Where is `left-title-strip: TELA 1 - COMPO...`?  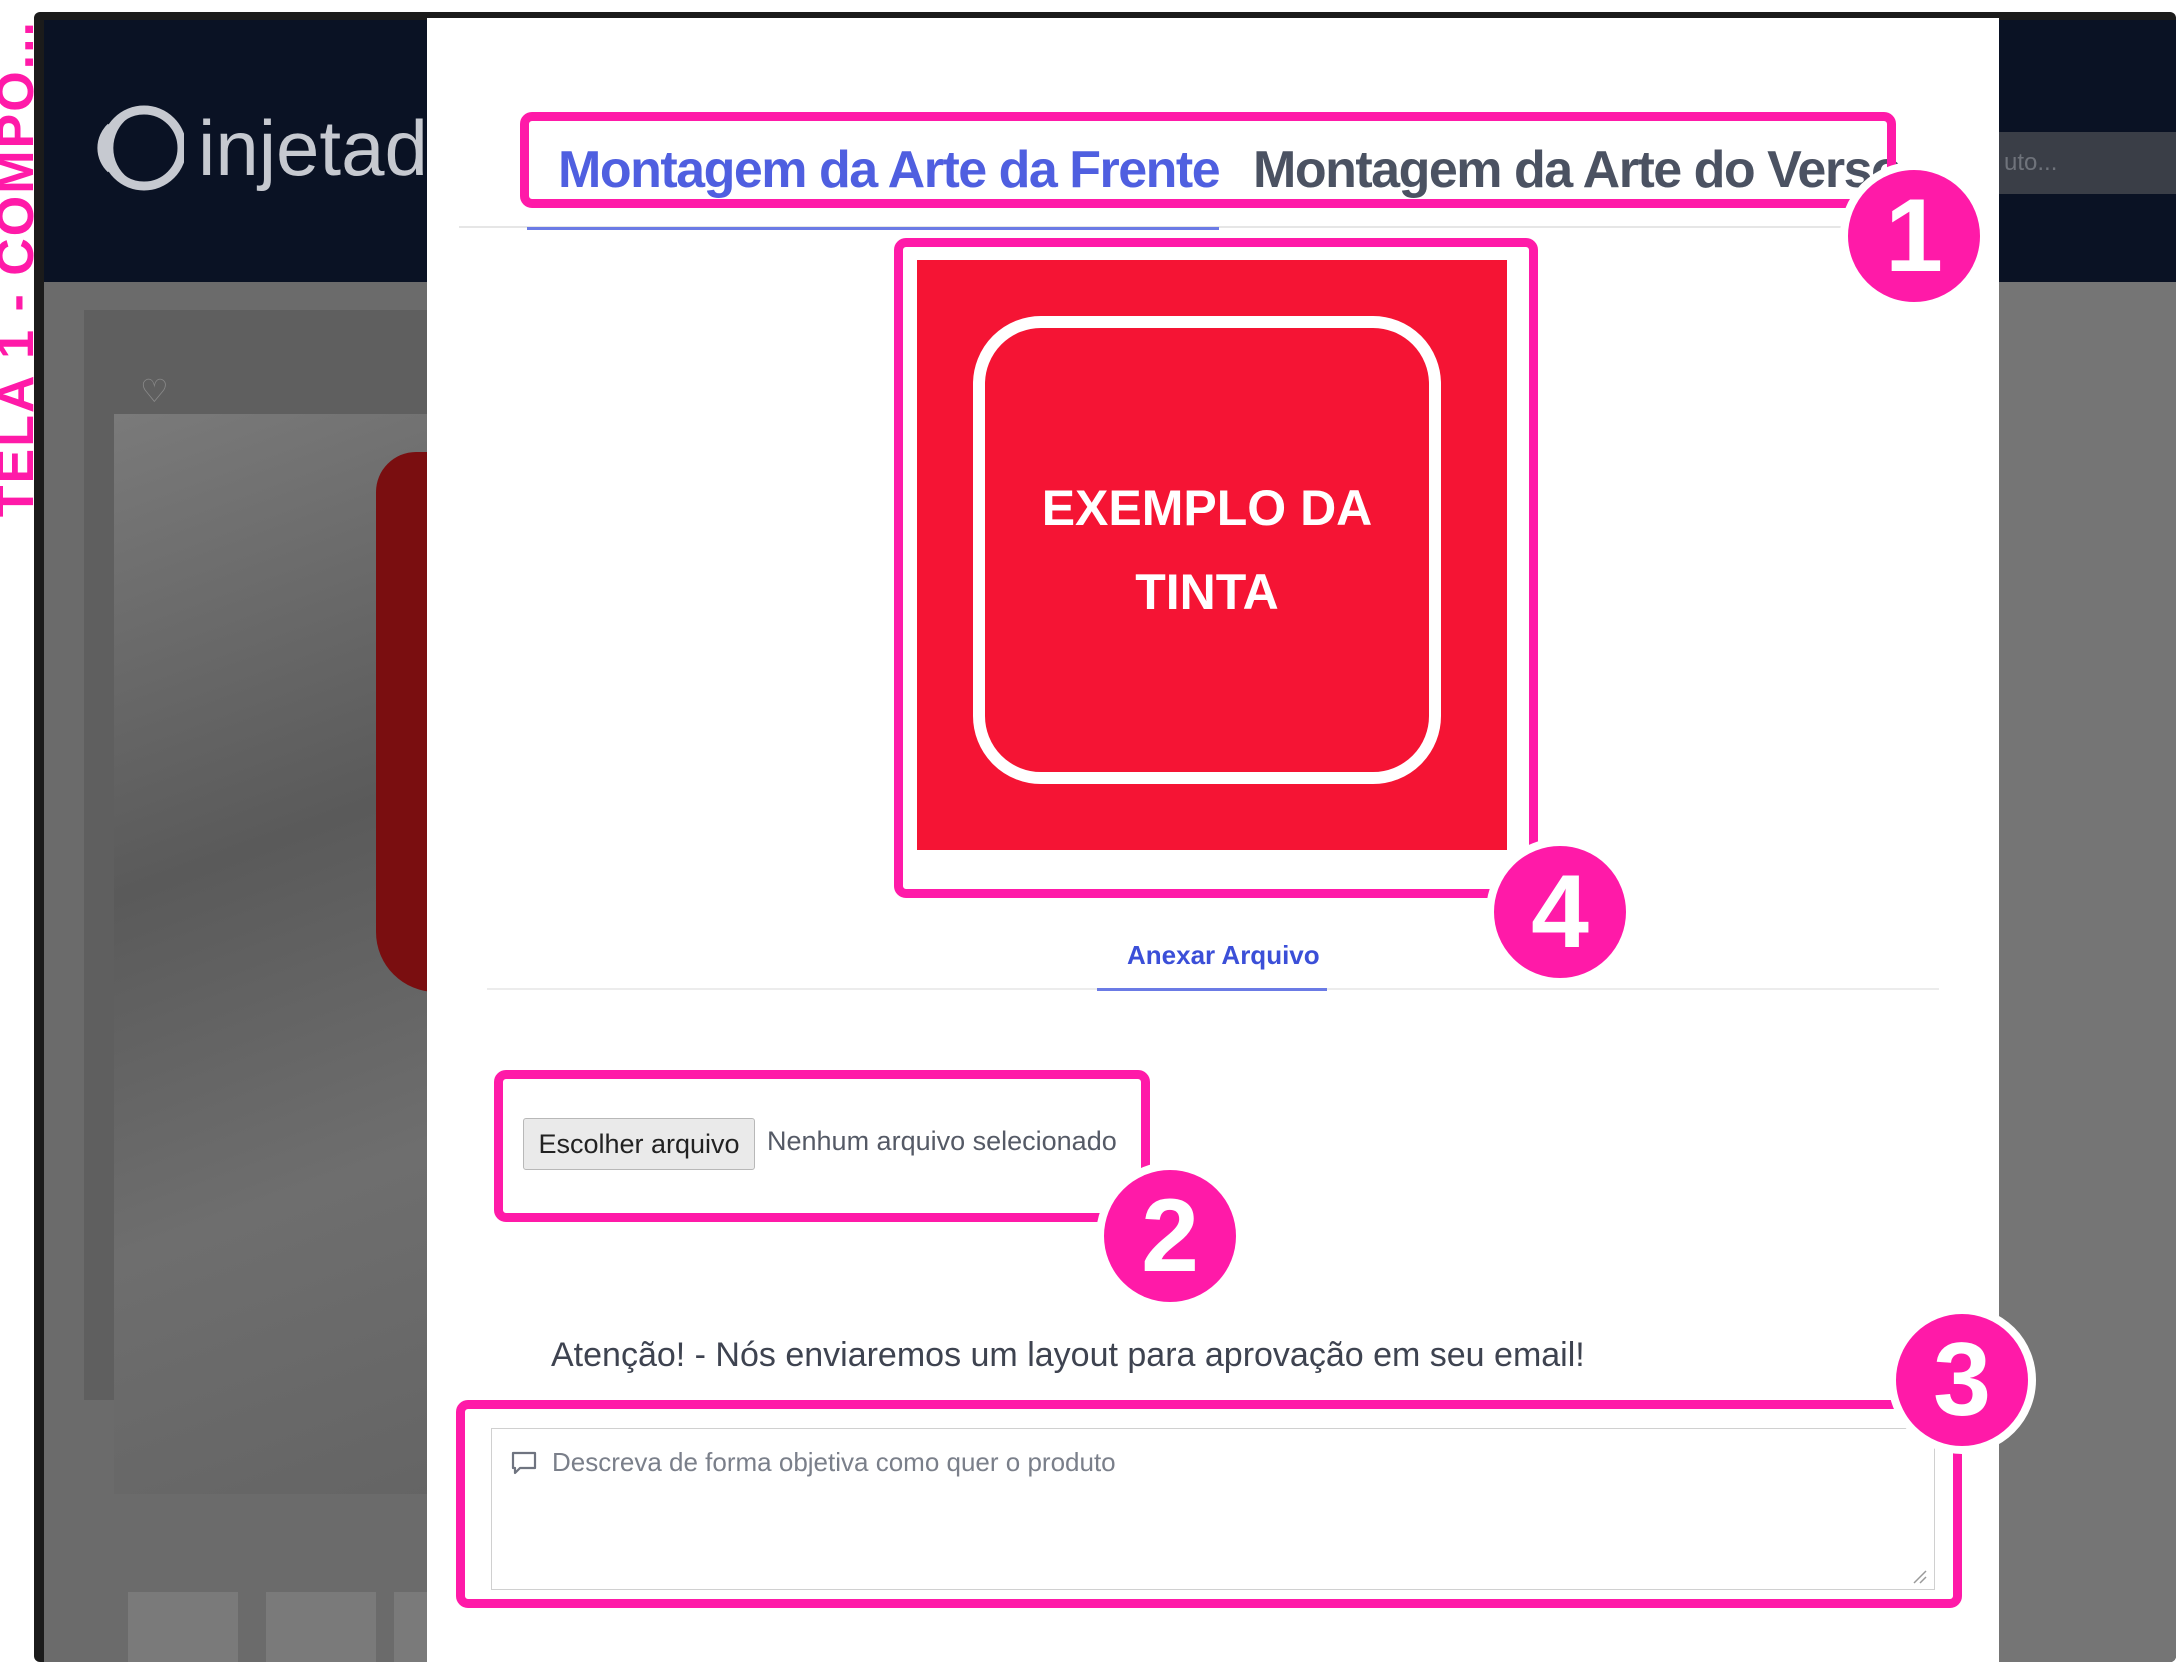 left-title-strip: TELA 1 - COMPO... is located at coordinates (17, 831).